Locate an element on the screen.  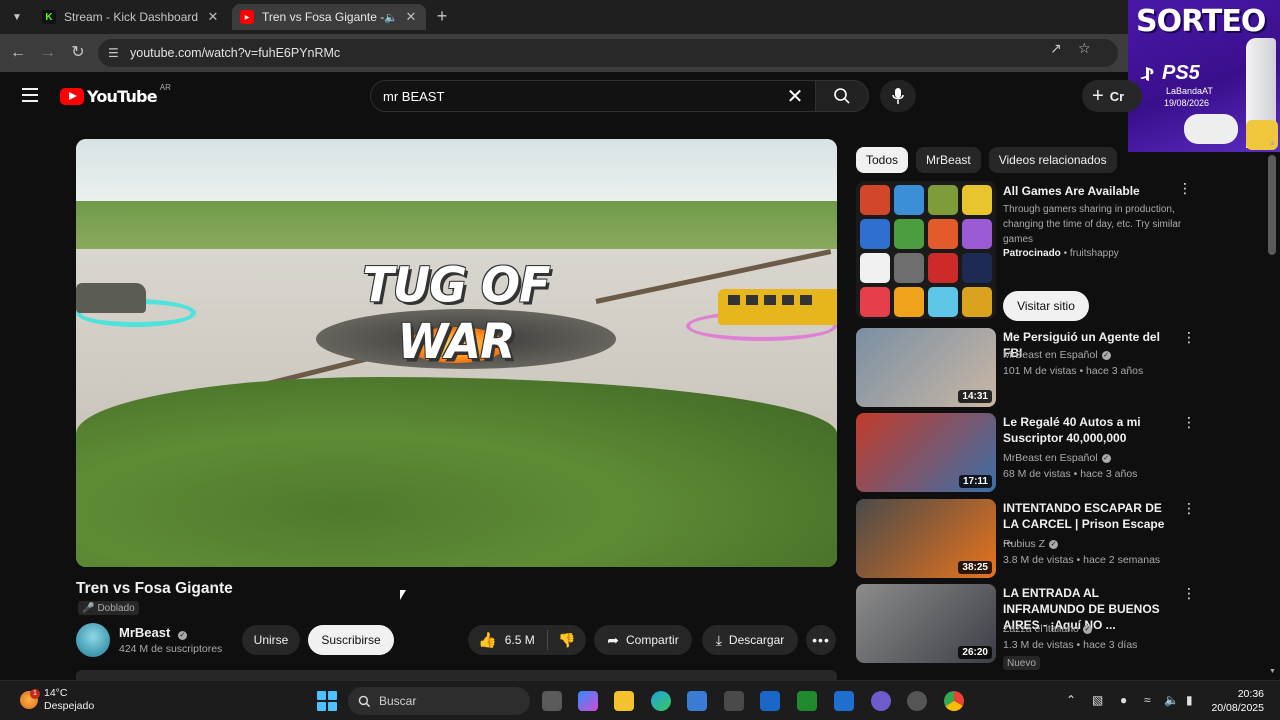
edge-browser-icon is located at coordinates (661, 701).